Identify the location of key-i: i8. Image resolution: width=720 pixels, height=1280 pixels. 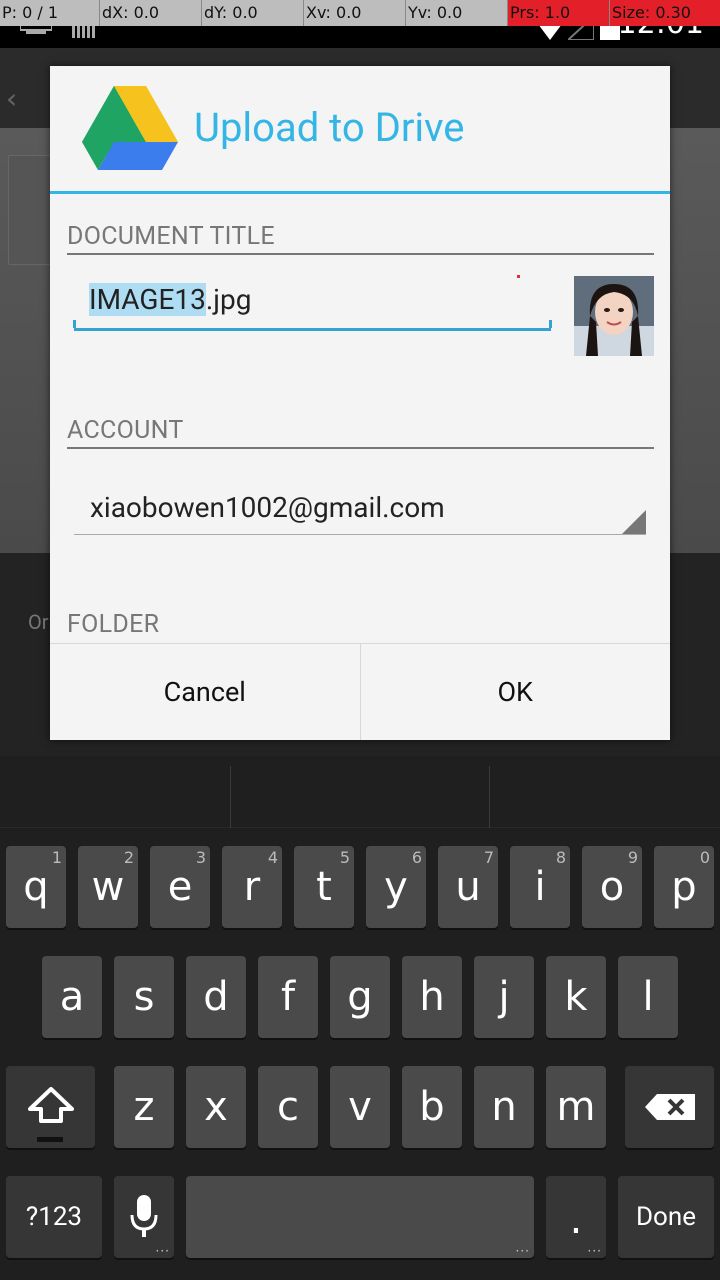
(540, 887).